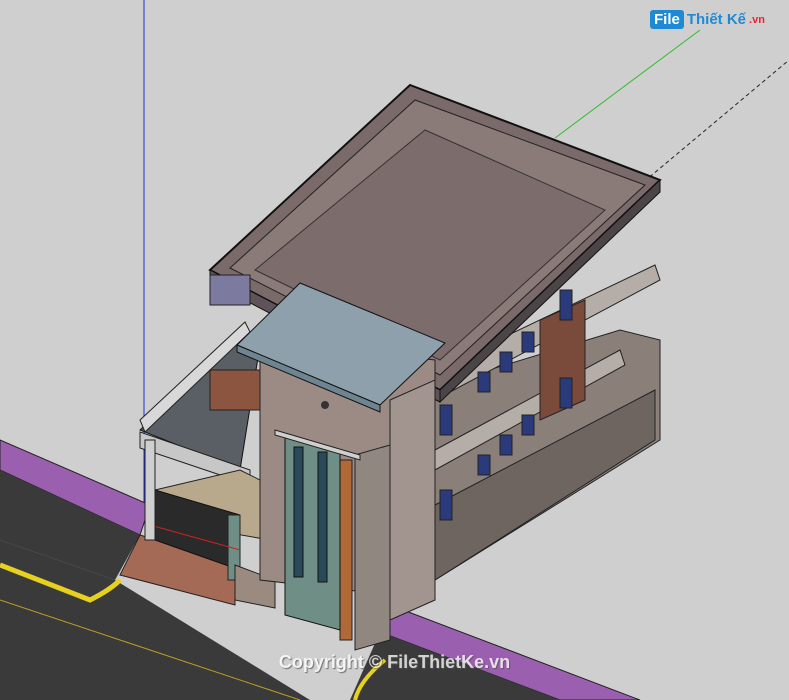 The image size is (789, 700). Describe the element at coordinates (312, 532) in the screenshot. I see `main-door` at that location.